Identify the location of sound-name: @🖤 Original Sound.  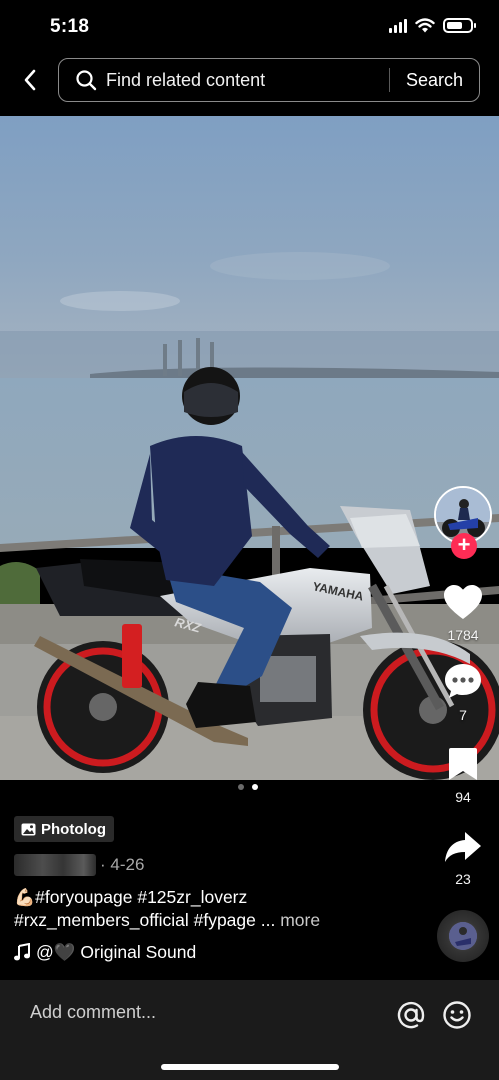
(116, 951).